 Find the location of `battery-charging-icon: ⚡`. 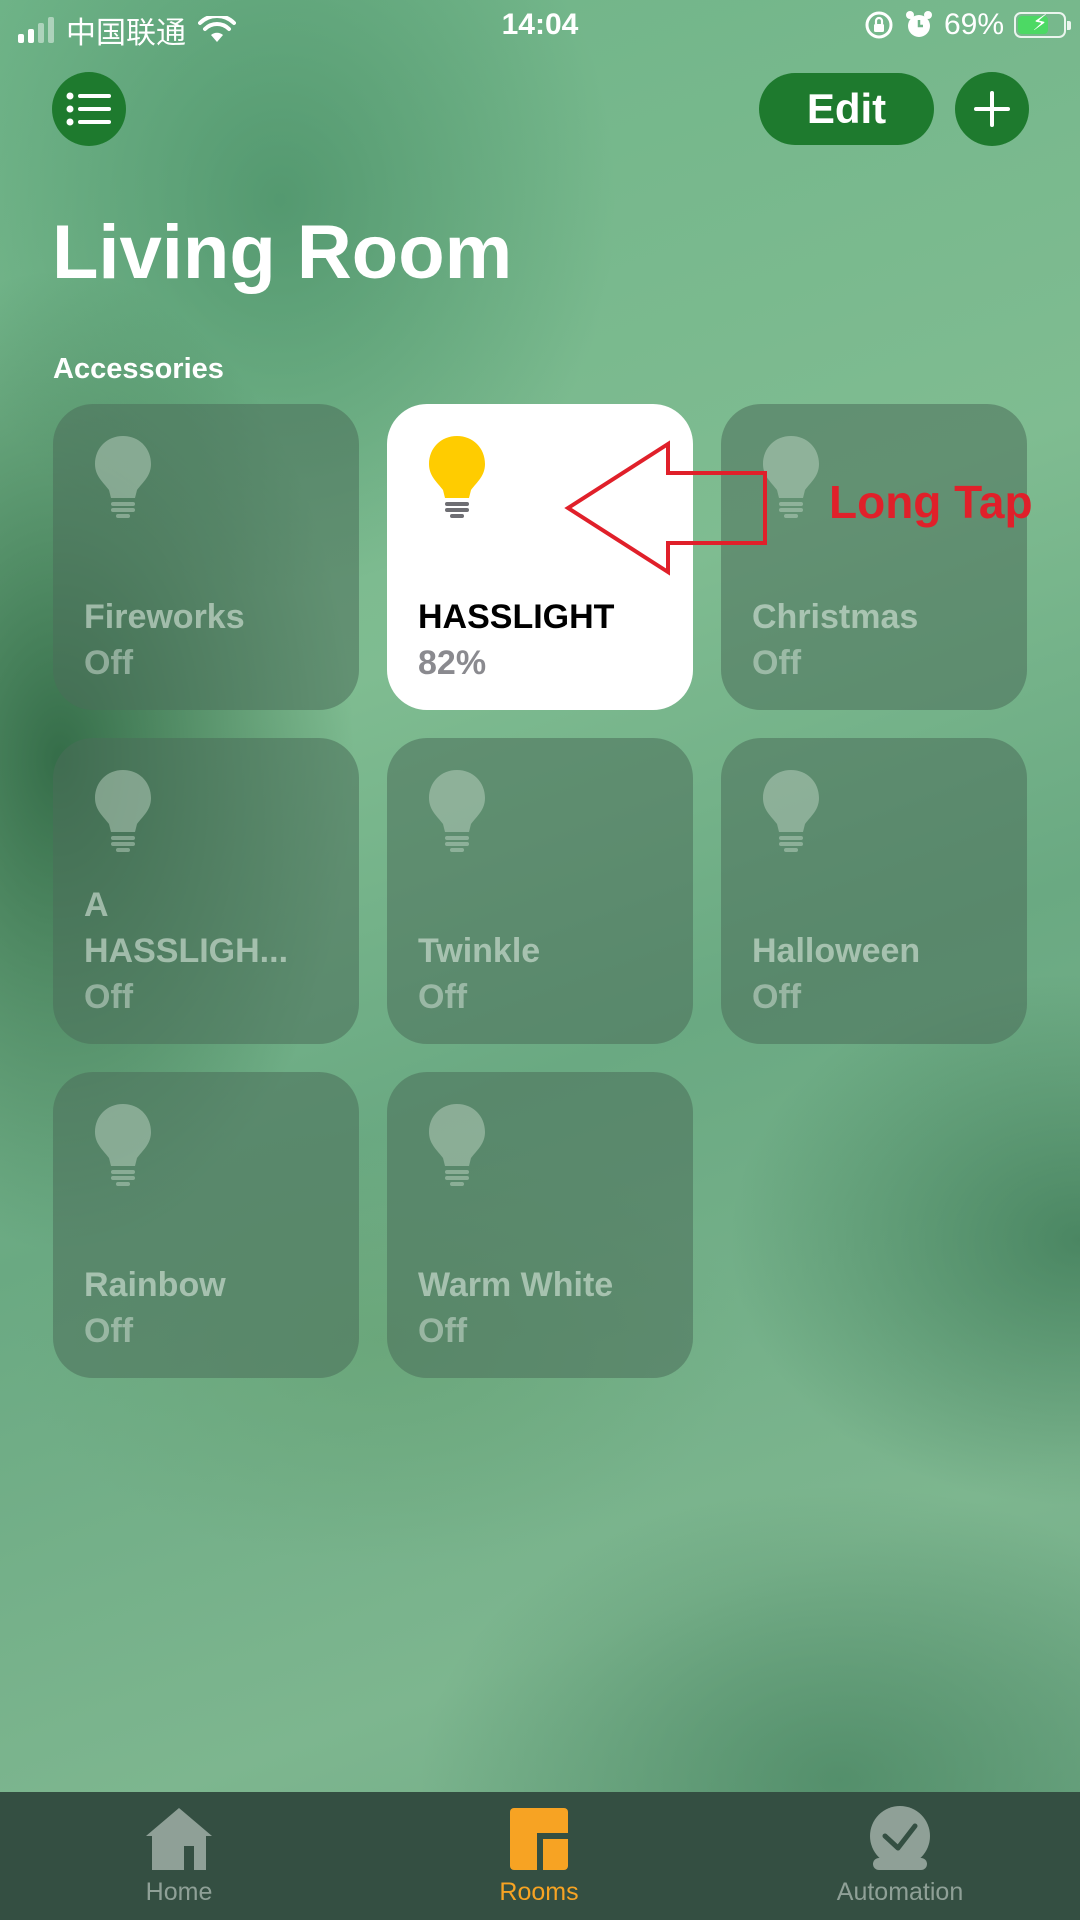

battery-charging-icon: ⚡ is located at coordinates (1042, 24).